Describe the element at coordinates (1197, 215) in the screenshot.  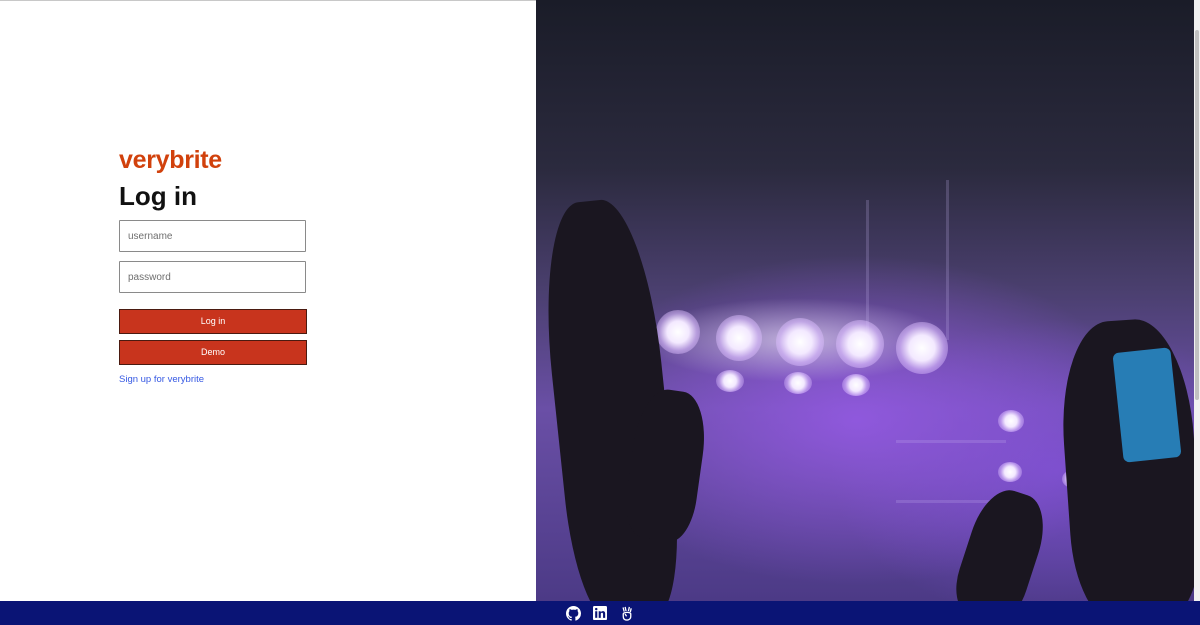
I see `scrollbar-thumb` at that location.